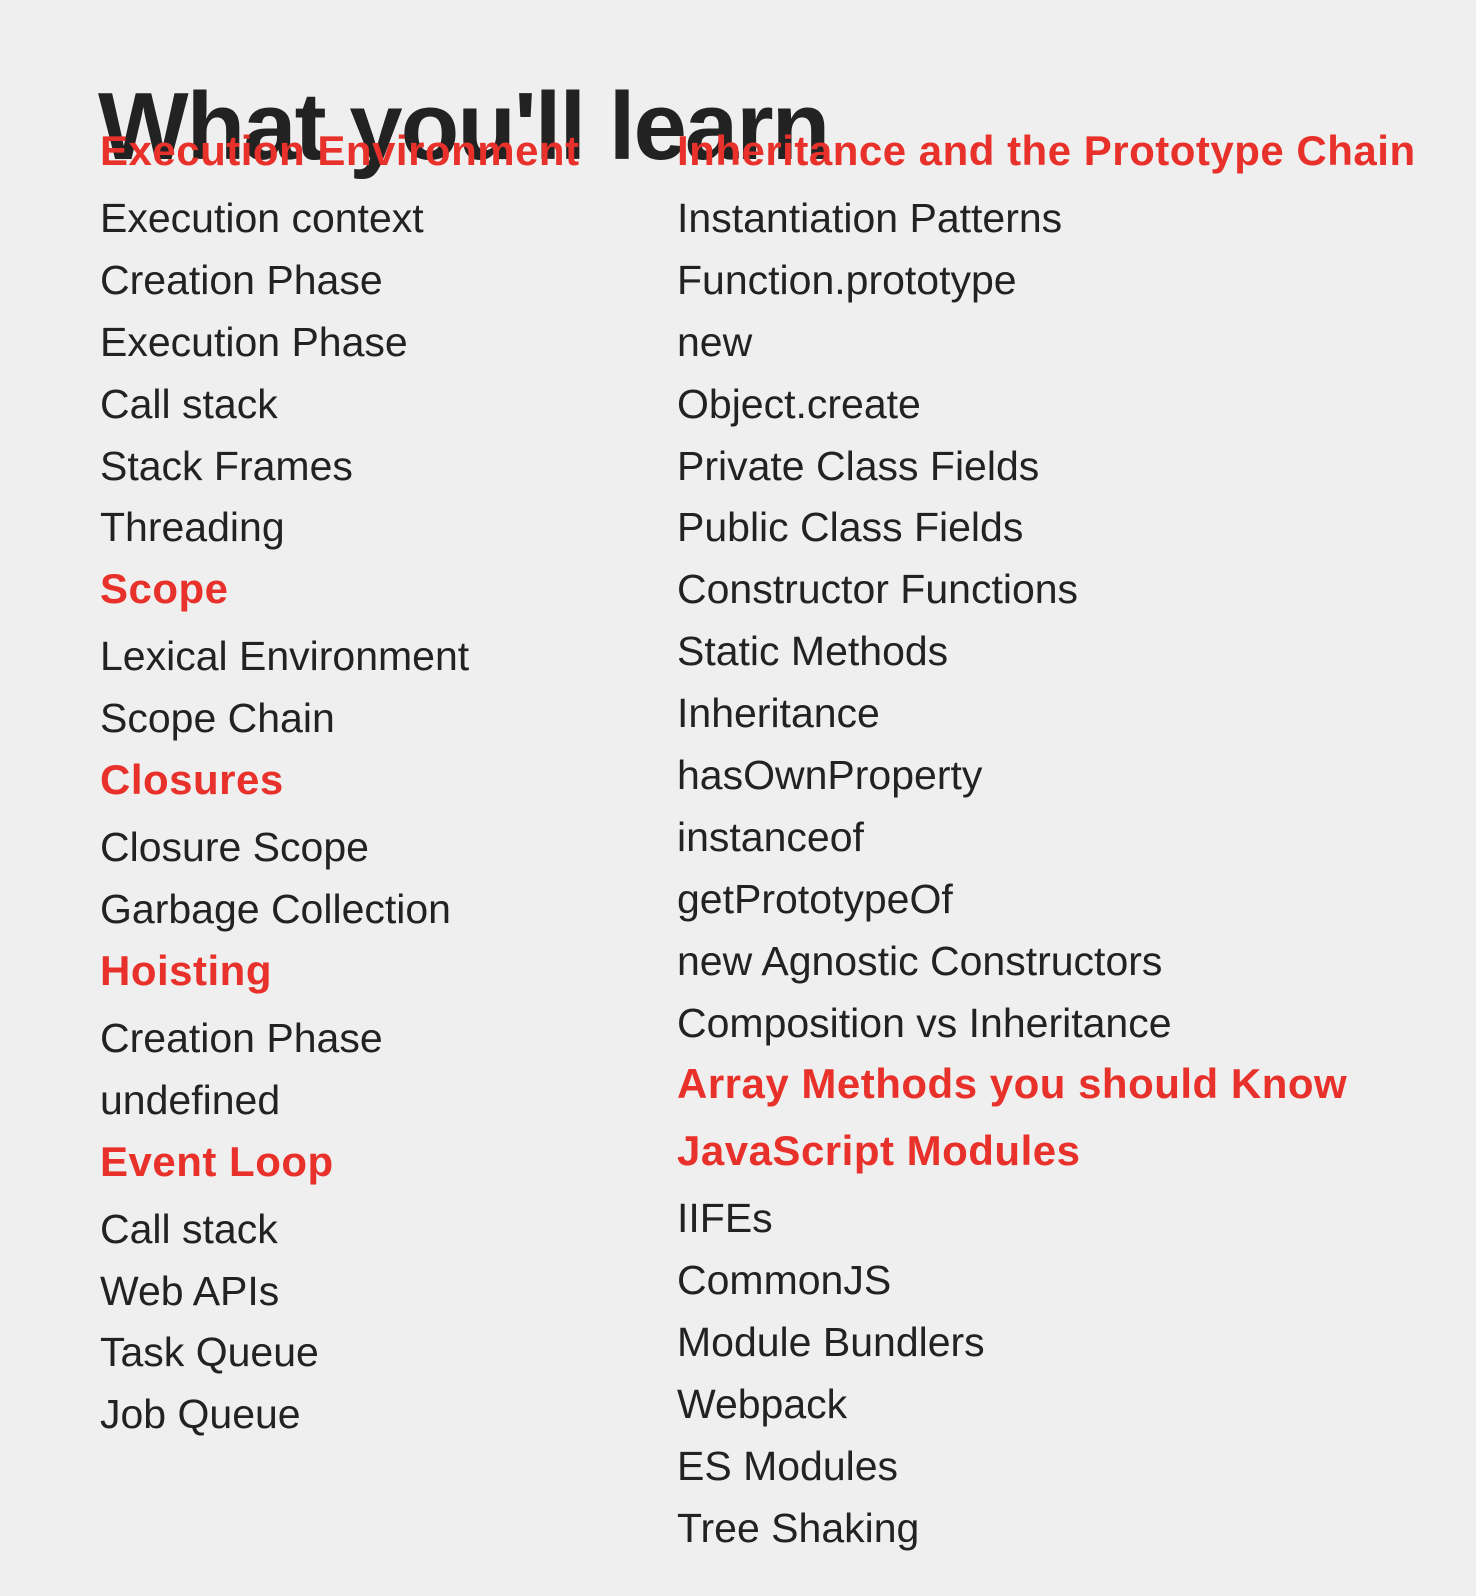  Describe the element at coordinates (340, 150) in the screenshot. I see `section-title: Execution Environment` at that location.